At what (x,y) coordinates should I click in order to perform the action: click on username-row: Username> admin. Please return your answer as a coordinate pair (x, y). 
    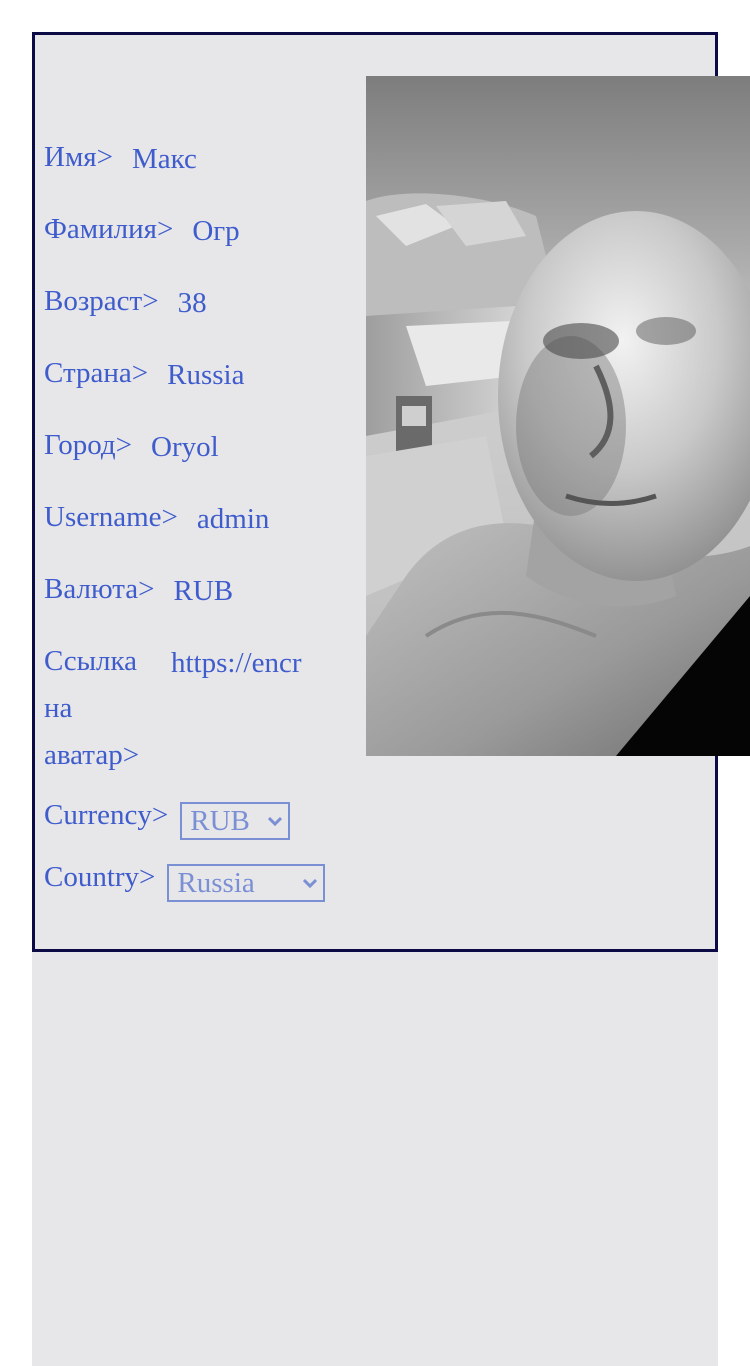
    Looking at the image, I should click on (156, 517).